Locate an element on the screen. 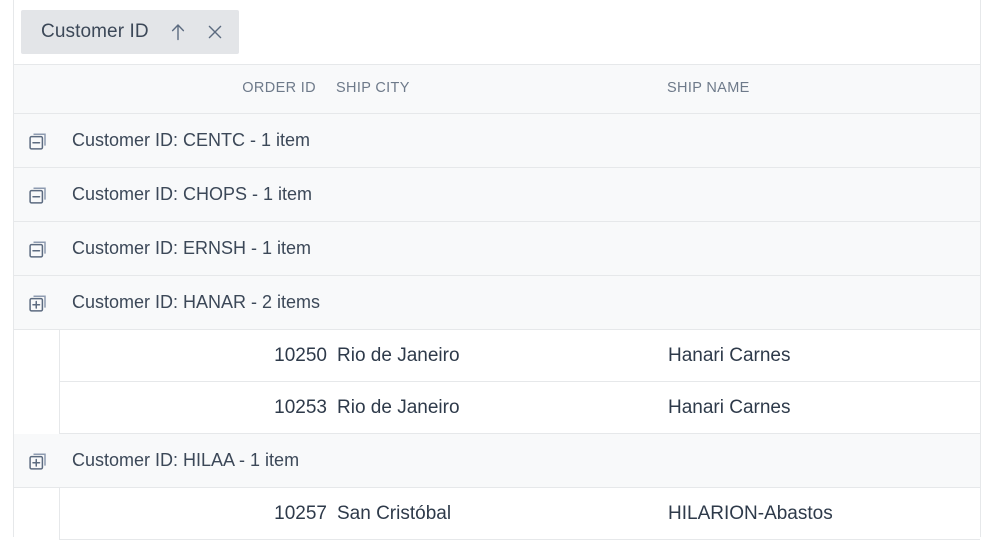  column-header-order-id: ORDER ID is located at coordinates (279, 88).